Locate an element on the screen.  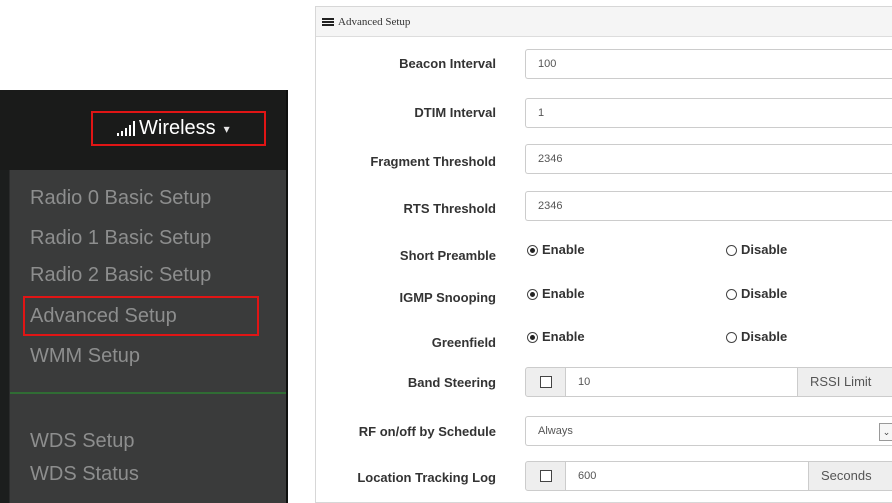
menu-item-wmm-setup: WMM Setup is located at coordinates (85, 356).